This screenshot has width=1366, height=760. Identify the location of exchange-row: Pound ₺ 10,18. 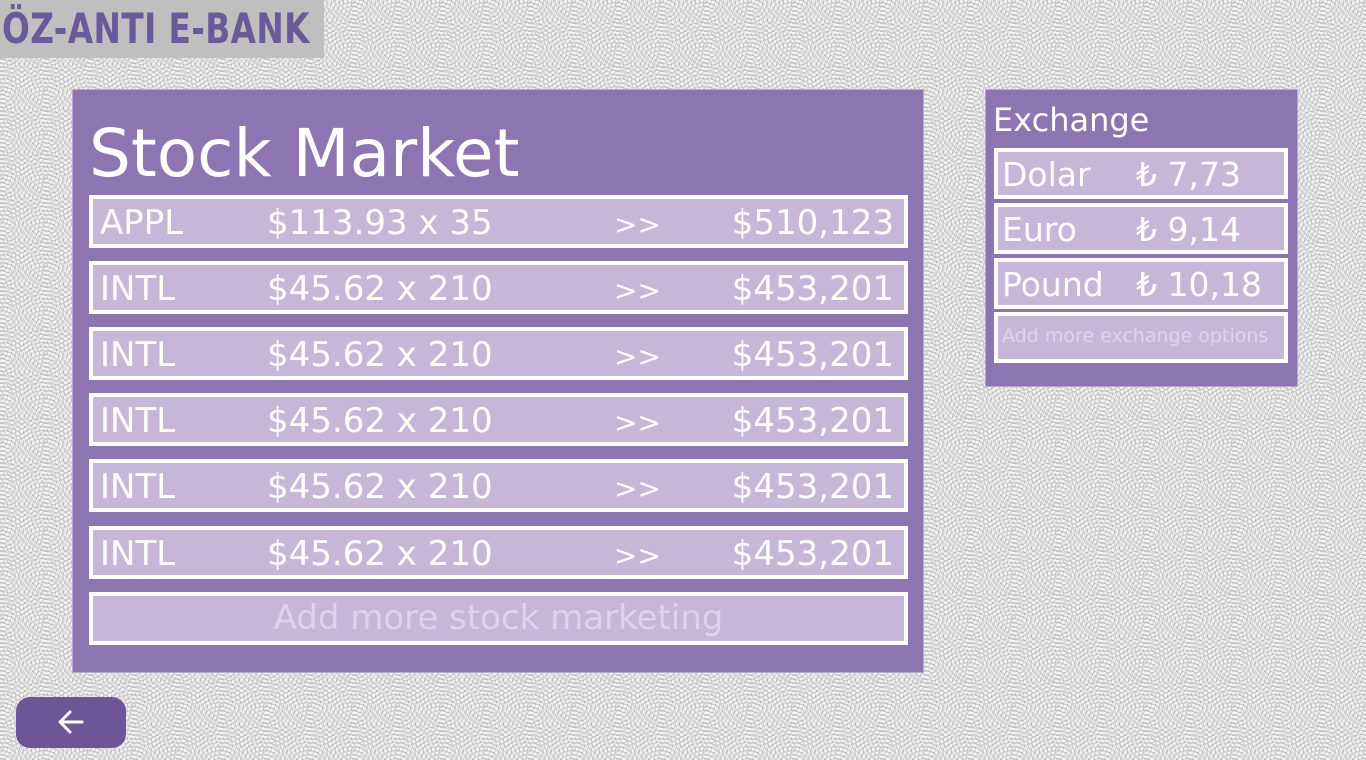
(1141, 283).